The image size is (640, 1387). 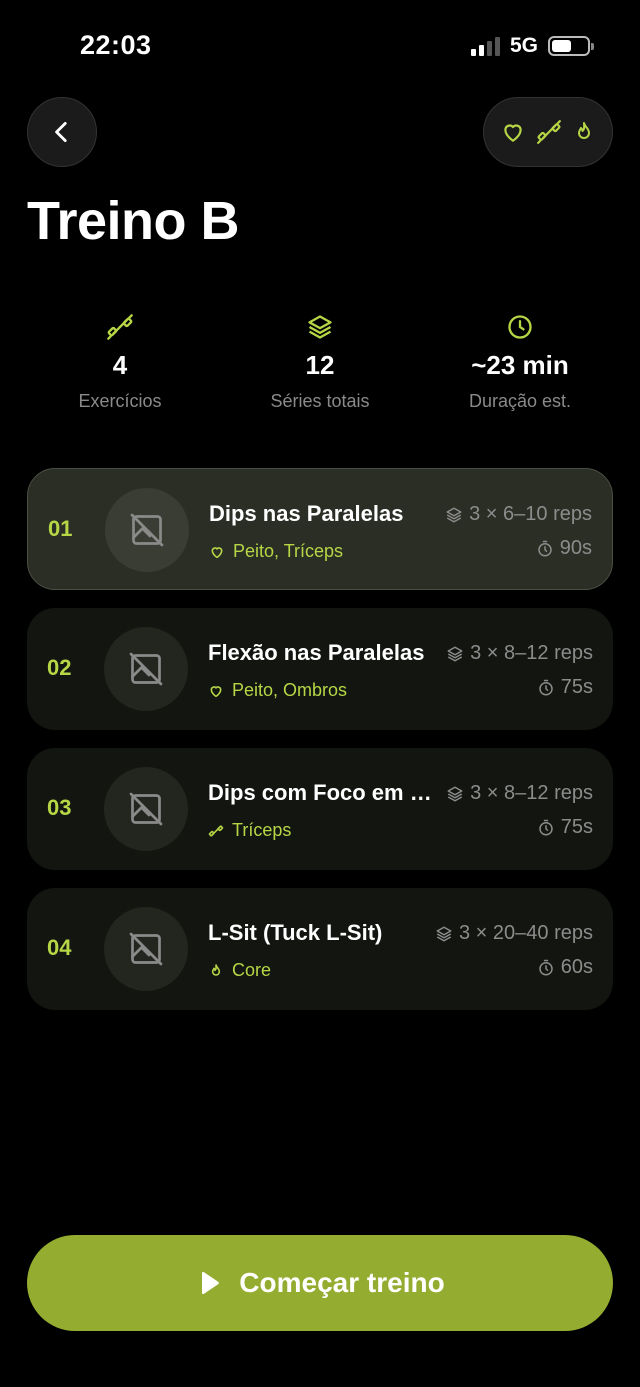 I want to click on exercise-sets-label: 3 × 6–10 reps, so click(x=530, y=514).